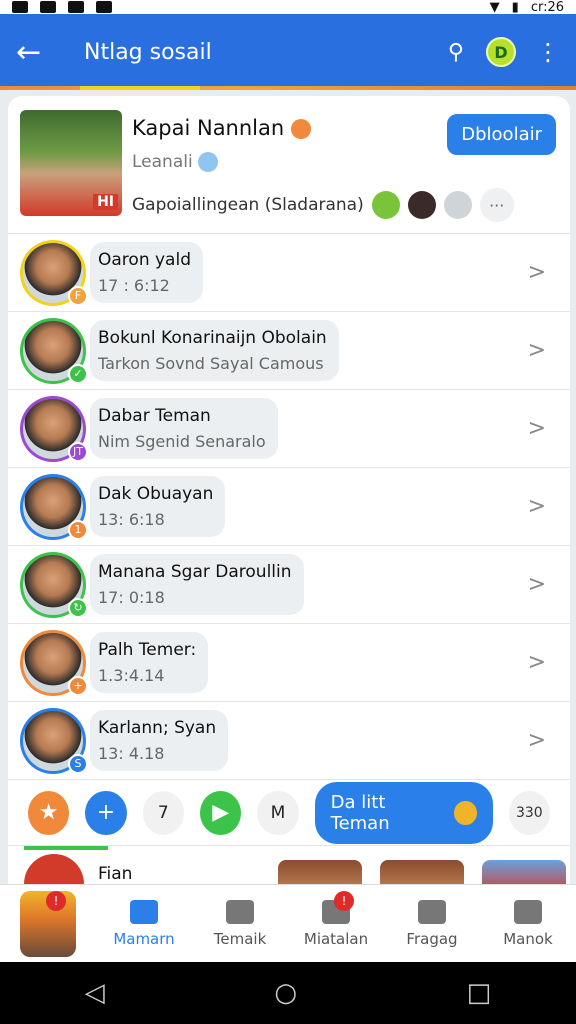  I want to click on status-badge: ↻, so click(78, 607).